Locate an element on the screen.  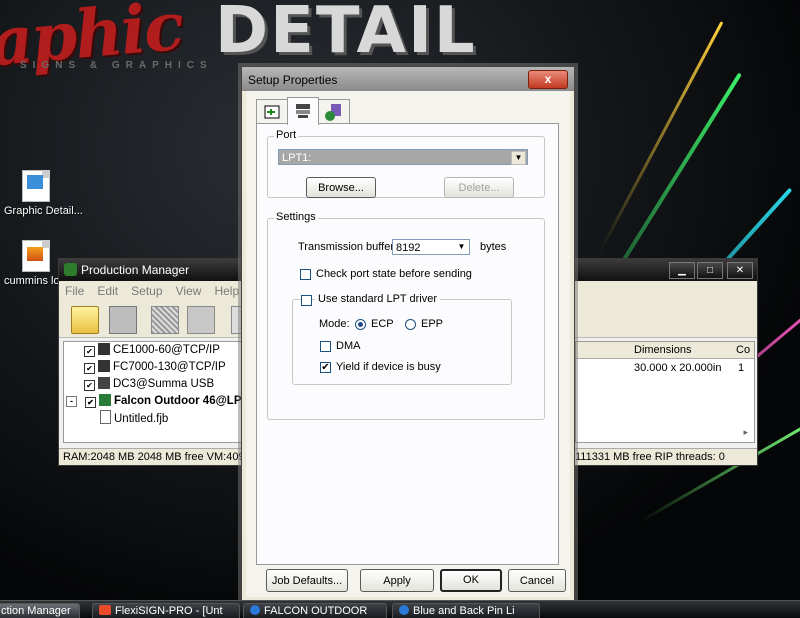
mode-label: Mode: is located at coordinates (334, 324).